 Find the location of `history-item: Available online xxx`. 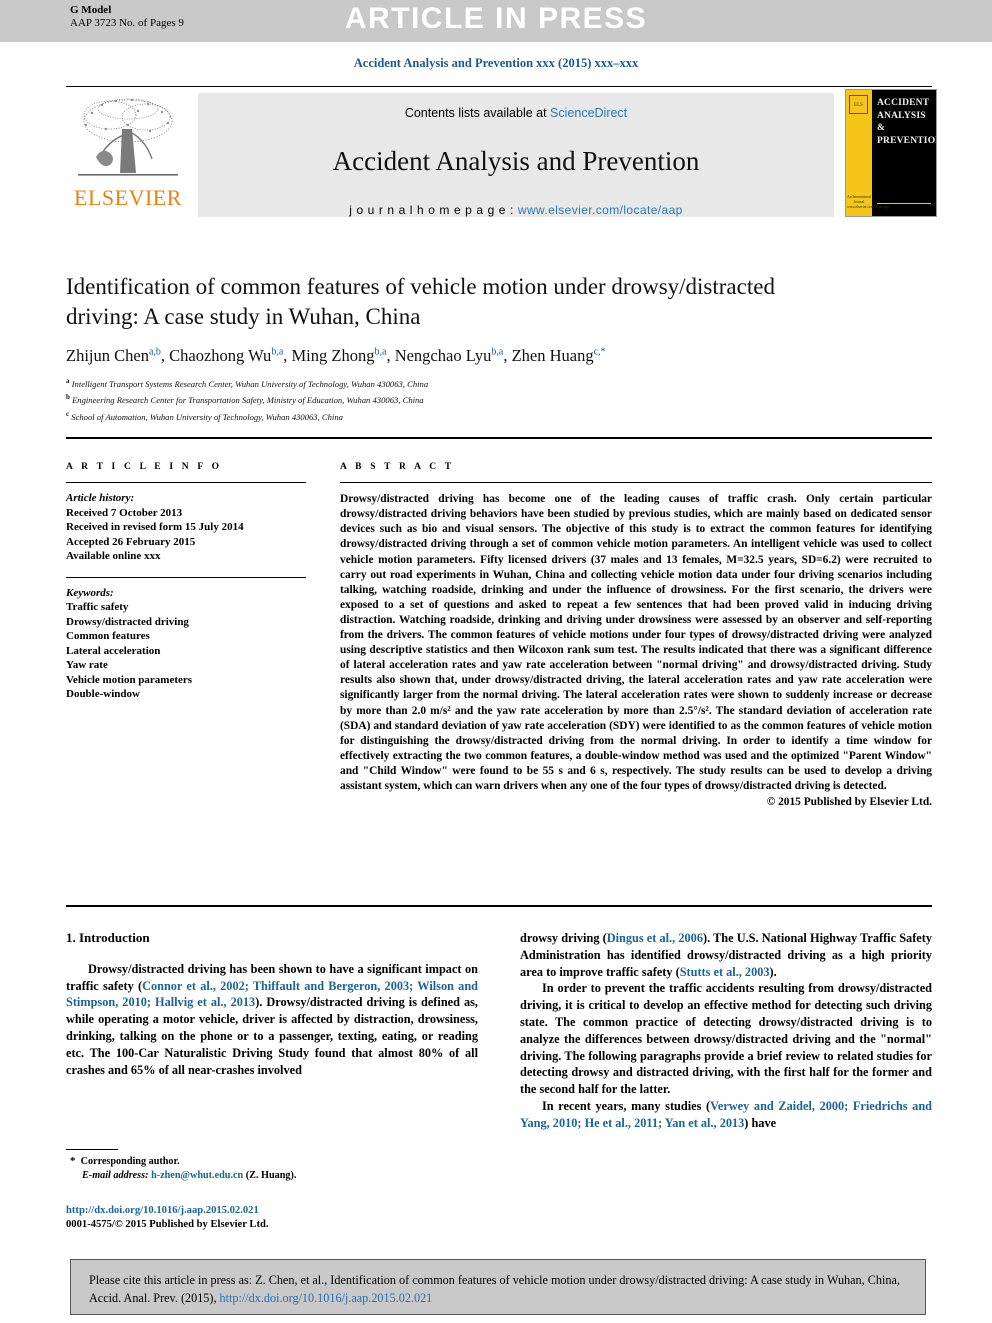

history-item: Available online xxx is located at coordinates (113, 556).